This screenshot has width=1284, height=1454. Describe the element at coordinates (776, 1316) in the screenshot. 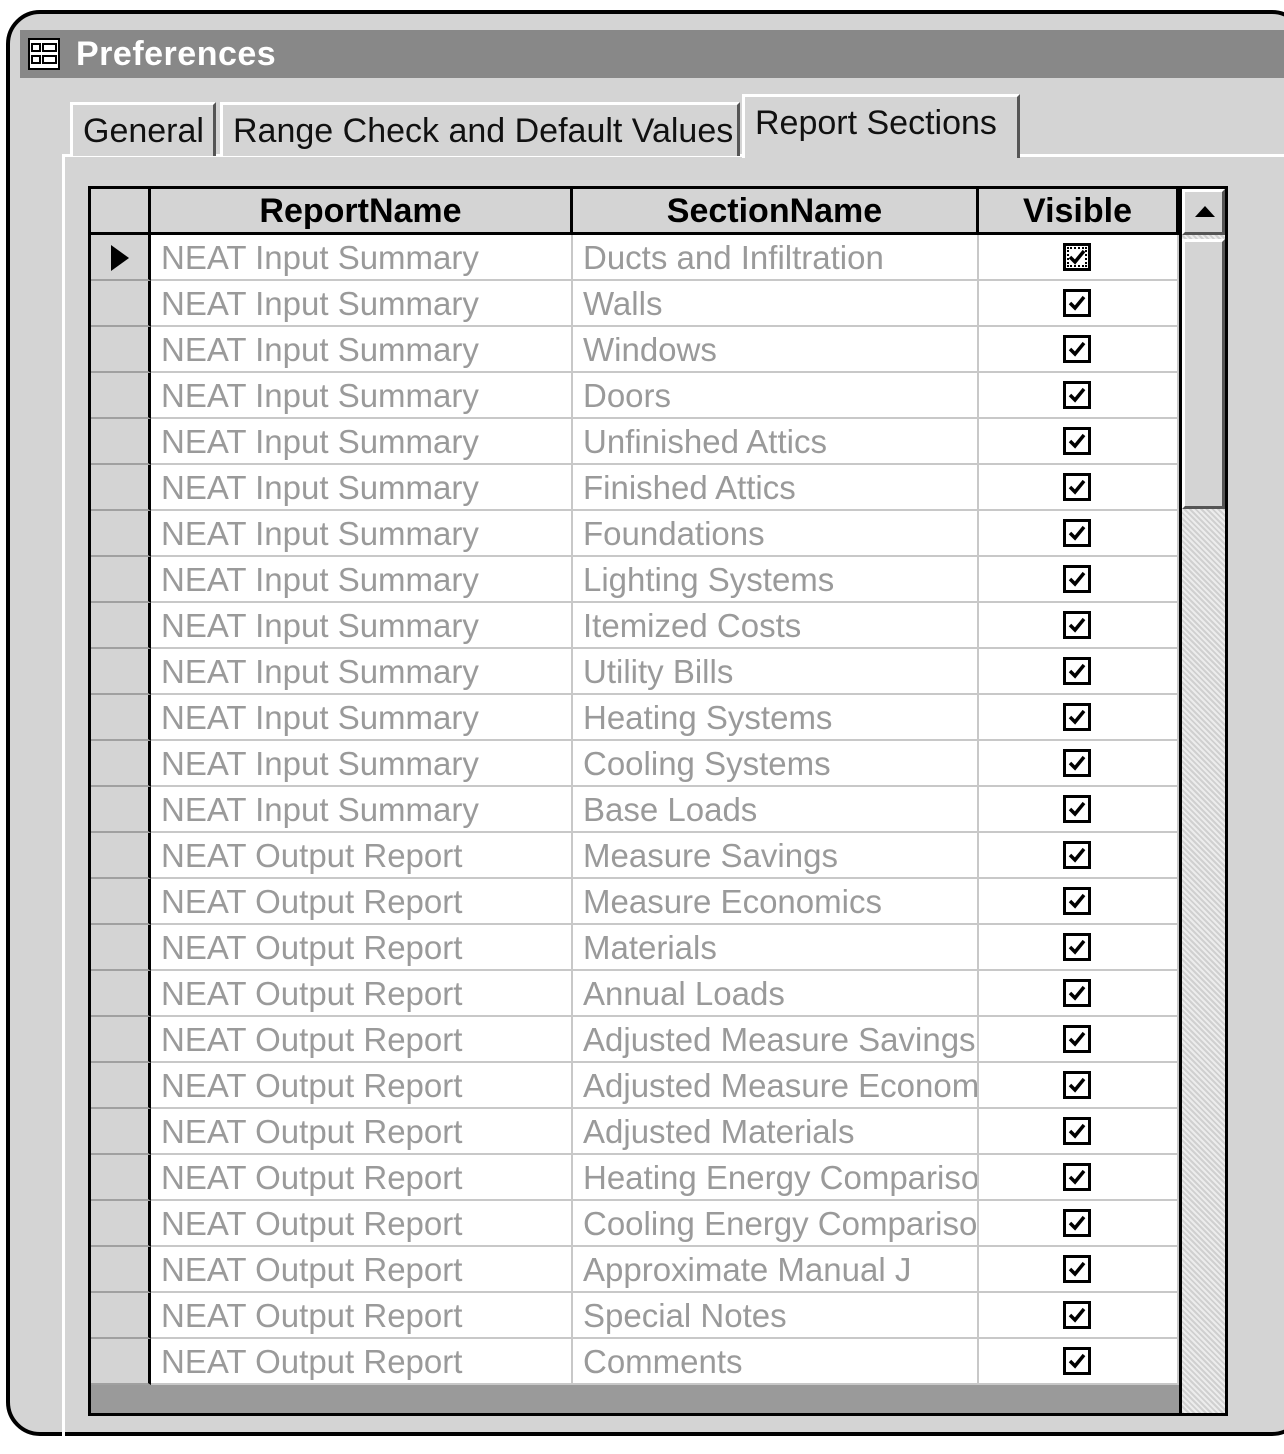

I see `cell-sectionname: Special Notes` at that location.